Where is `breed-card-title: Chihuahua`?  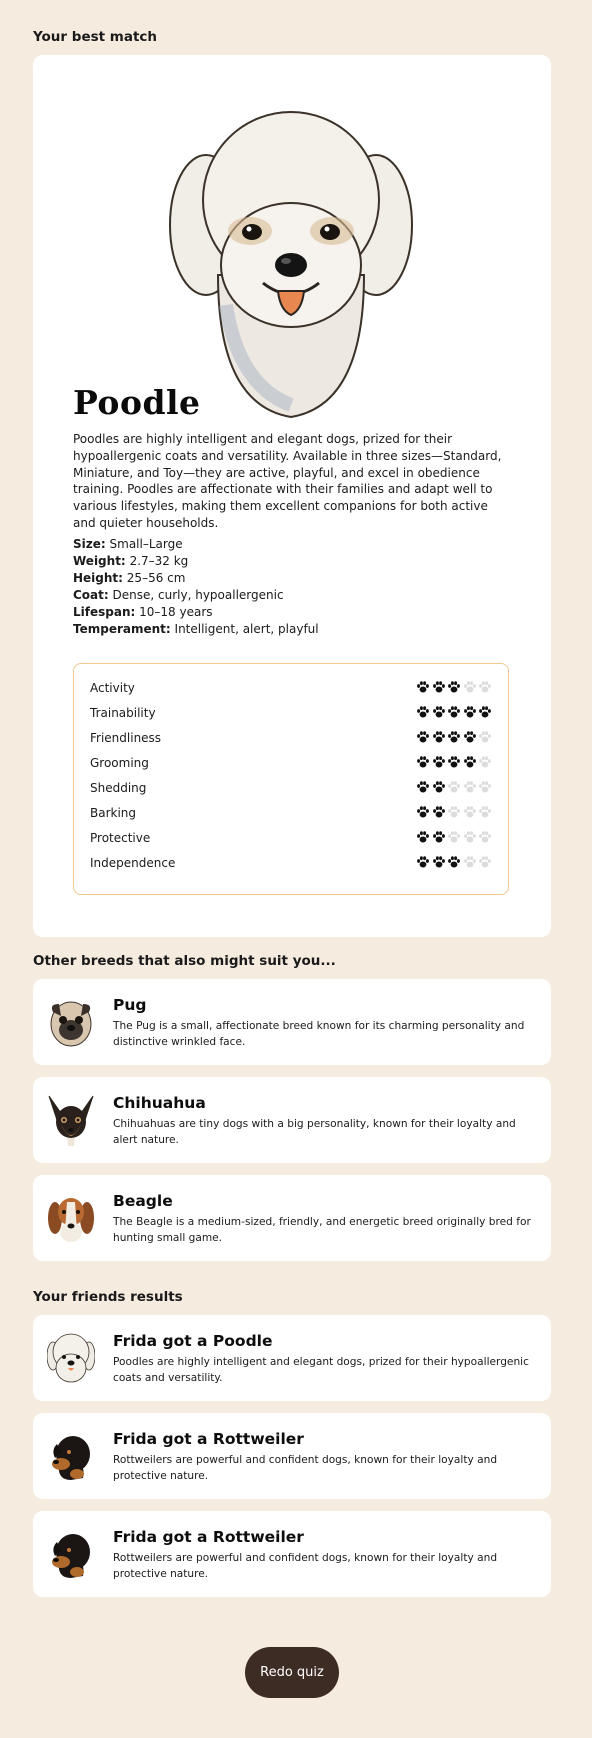 breed-card-title: Chihuahua is located at coordinates (159, 1103).